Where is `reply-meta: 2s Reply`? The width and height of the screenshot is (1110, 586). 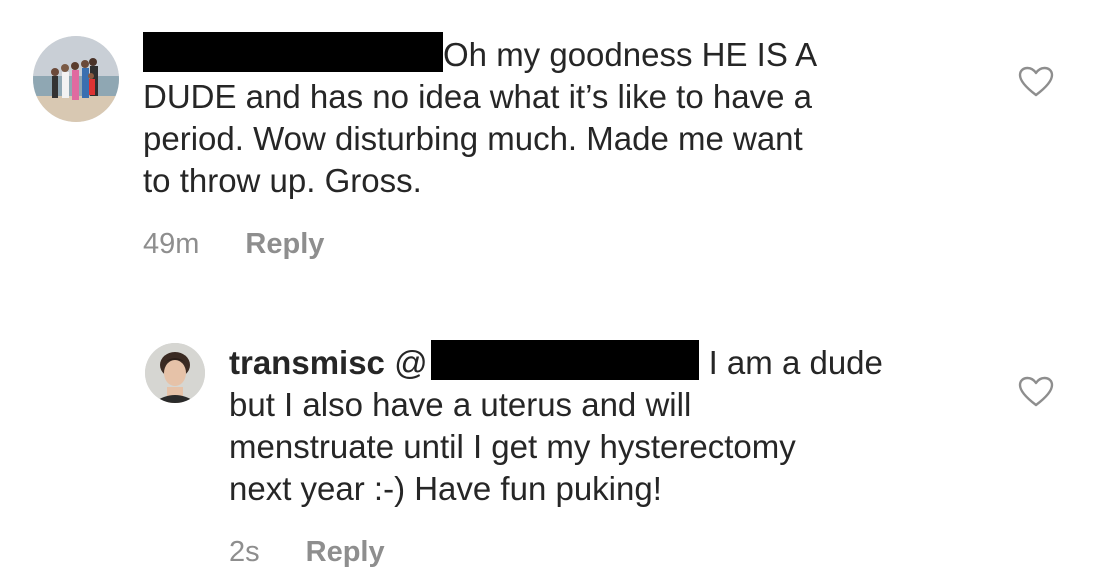
reply-meta: 2s Reply is located at coordinates (307, 552).